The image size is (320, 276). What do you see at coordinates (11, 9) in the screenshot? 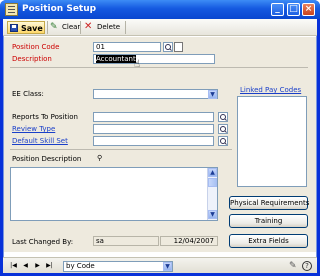
I see `app-icon` at bounding box center [11, 9].